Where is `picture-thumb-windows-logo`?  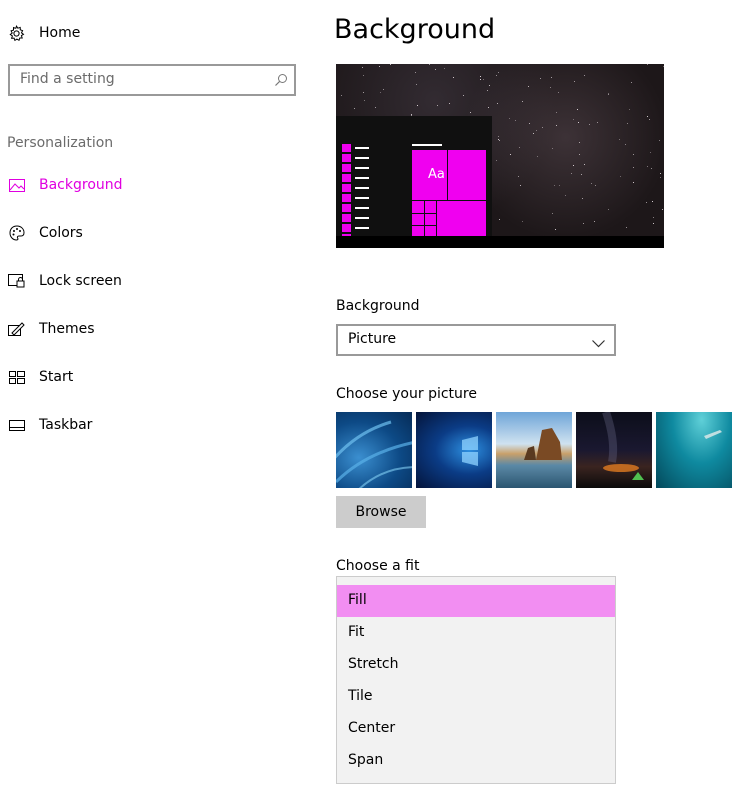
picture-thumb-windows-logo is located at coordinates (454, 450).